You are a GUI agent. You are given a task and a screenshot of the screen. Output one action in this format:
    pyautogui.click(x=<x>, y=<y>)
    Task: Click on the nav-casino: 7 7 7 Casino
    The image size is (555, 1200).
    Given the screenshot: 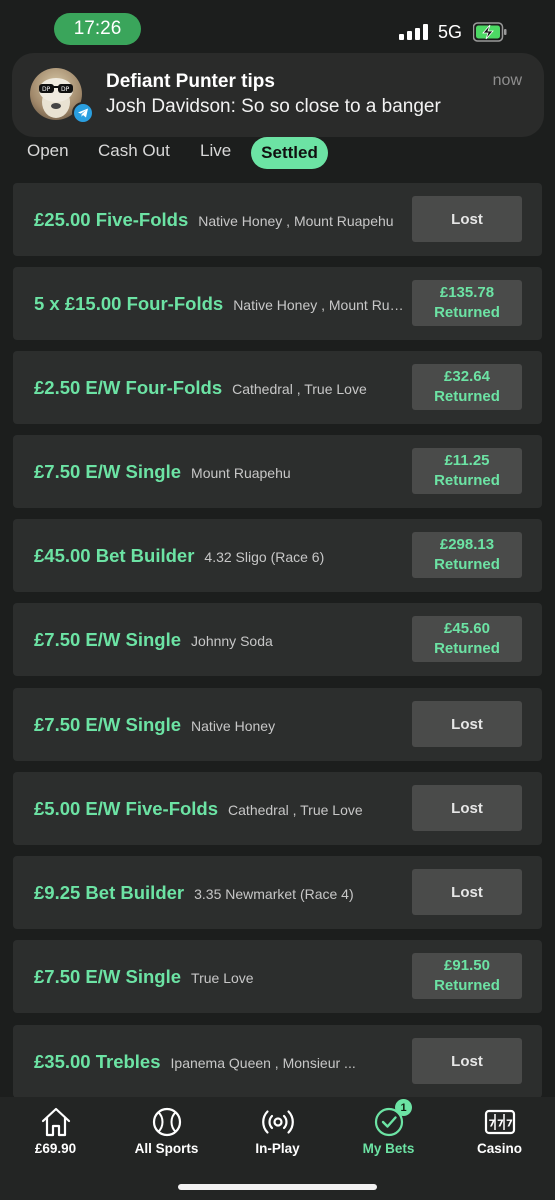 What is the action you would take?
    pyautogui.click(x=499, y=1132)
    